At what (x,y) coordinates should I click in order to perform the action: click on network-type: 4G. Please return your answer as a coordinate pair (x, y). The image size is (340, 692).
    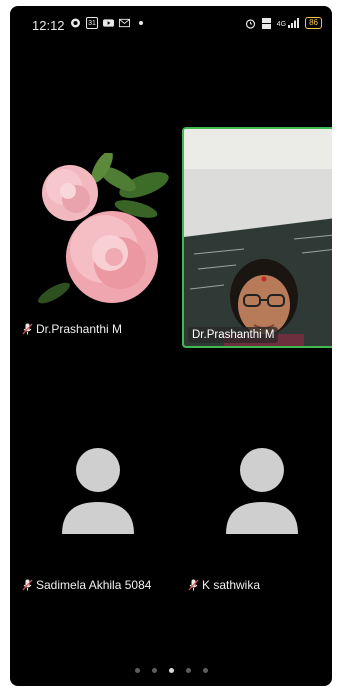
    Looking at the image, I should click on (281, 24).